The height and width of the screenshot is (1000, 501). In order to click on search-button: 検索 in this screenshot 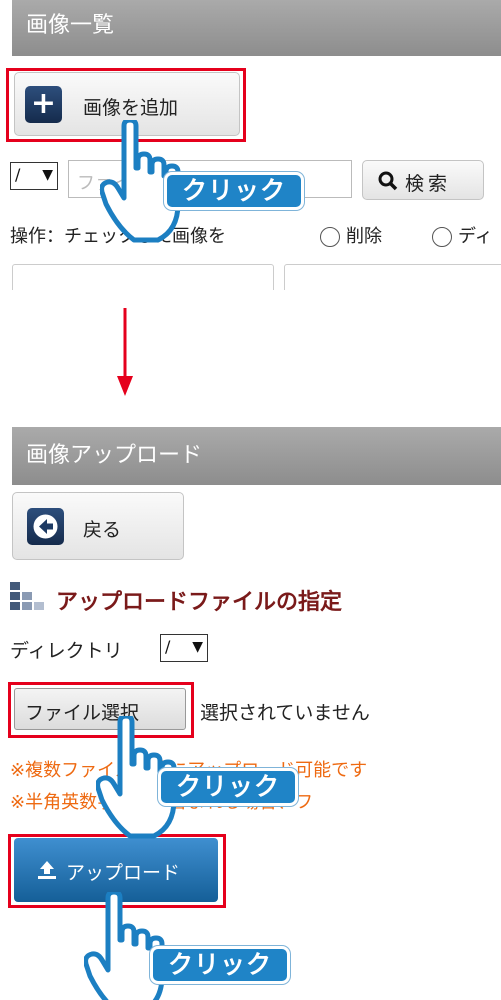, I will do `click(423, 180)`.